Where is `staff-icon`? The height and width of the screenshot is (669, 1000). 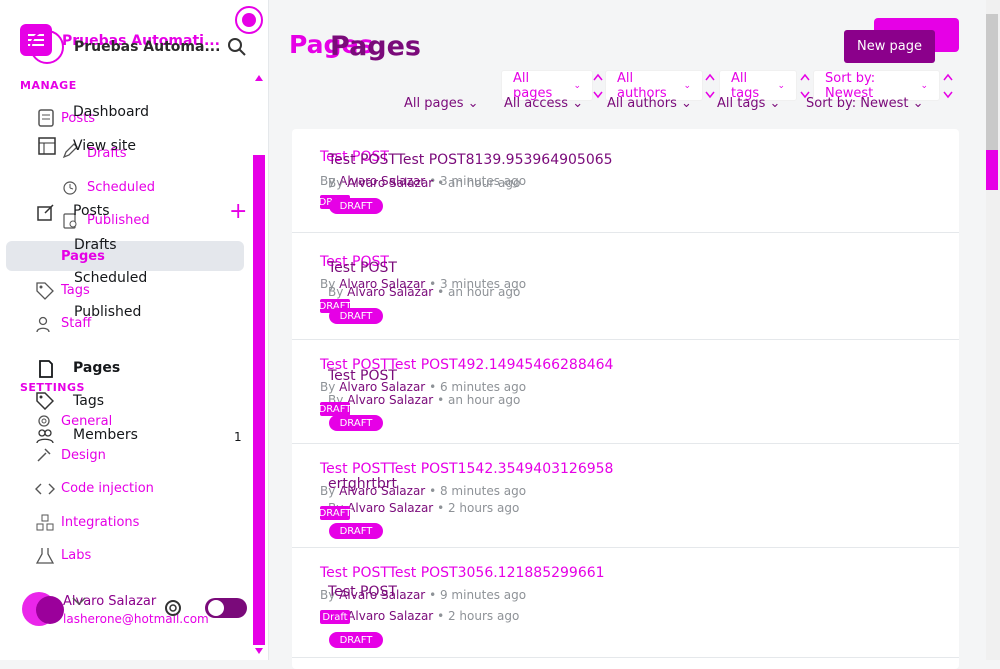
staff-icon is located at coordinates (43, 324).